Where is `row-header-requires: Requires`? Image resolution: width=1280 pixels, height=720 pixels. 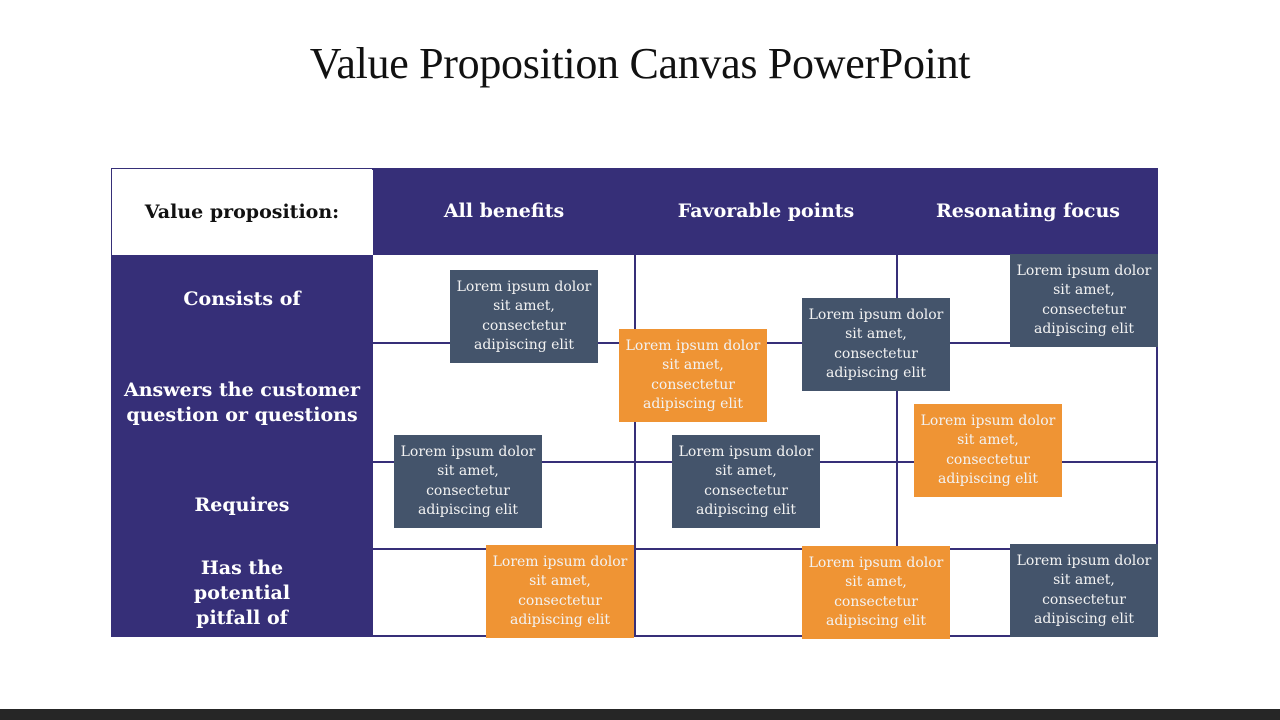
row-header-requires: Requires is located at coordinates (242, 505).